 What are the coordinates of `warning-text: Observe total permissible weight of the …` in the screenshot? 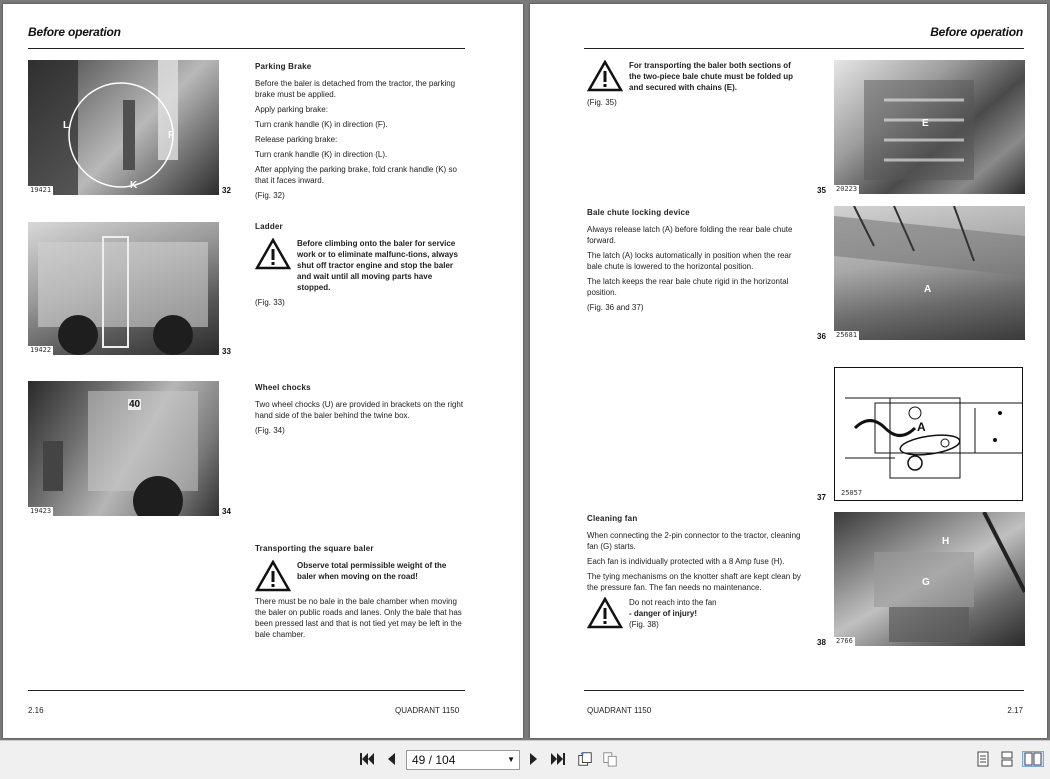 It's located at (372, 571).